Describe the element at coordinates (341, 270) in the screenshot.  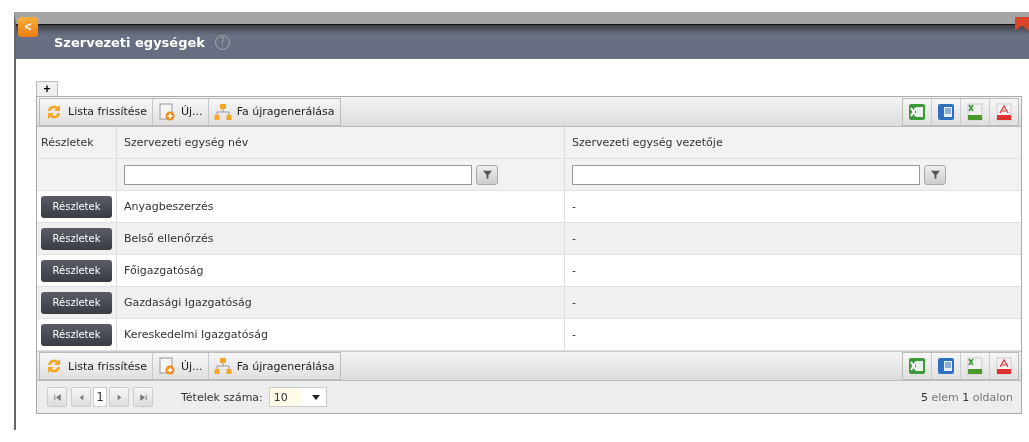
I see `table-cell: Főigazgatóság` at that location.